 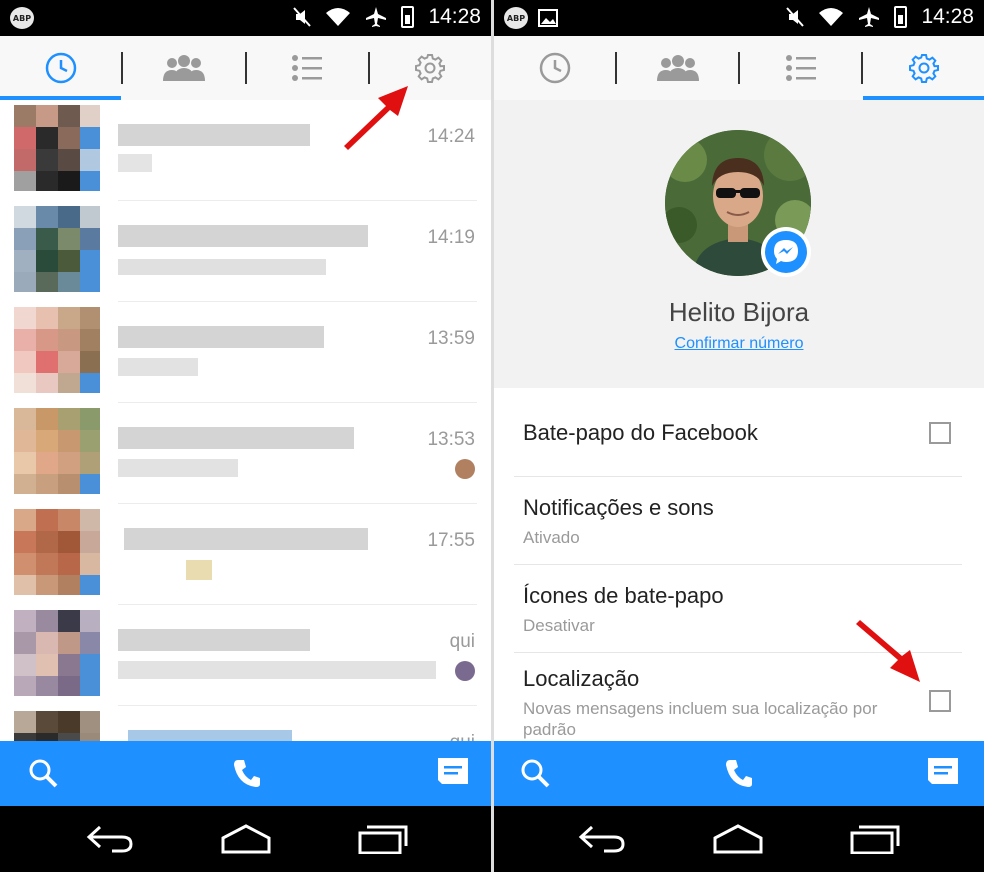 I want to click on image-icon, so click(x=548, y=18).